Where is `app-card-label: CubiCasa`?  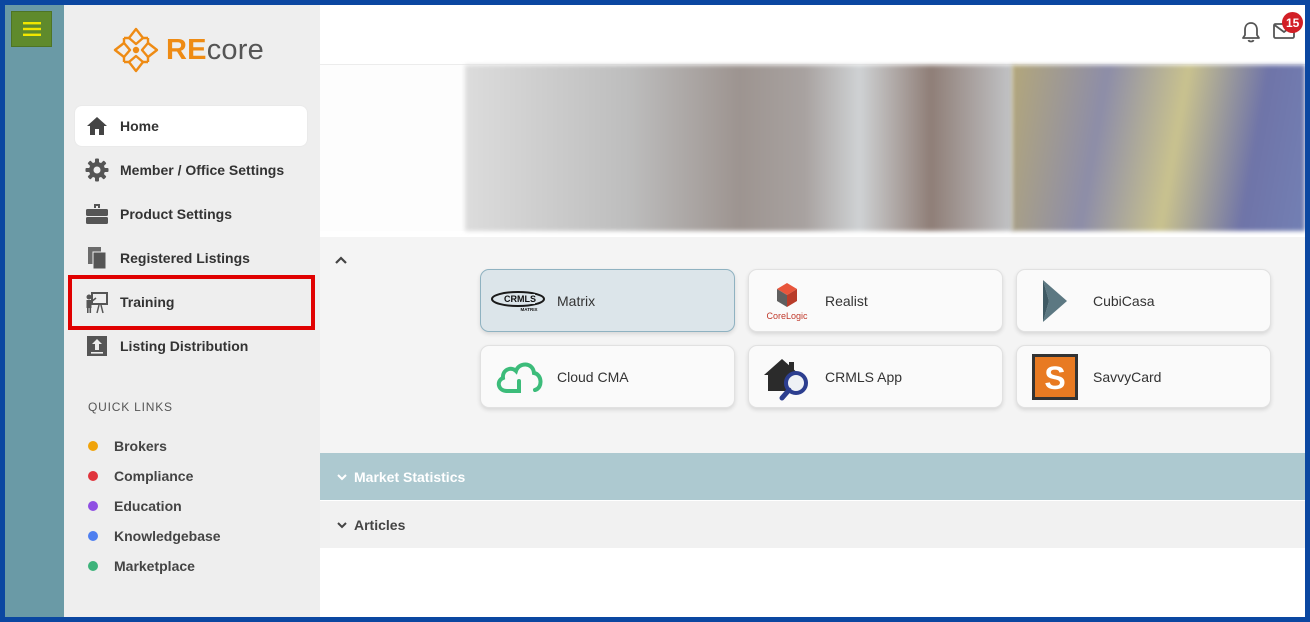
app-card-label: CubiCasa is located at coordinates (1124, 300).